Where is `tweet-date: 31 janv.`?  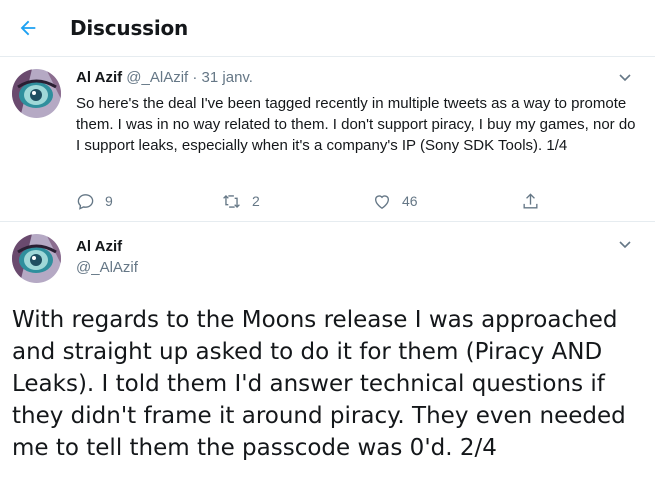
tweet-date: 31 janv. is located at coordinates (227, 77).